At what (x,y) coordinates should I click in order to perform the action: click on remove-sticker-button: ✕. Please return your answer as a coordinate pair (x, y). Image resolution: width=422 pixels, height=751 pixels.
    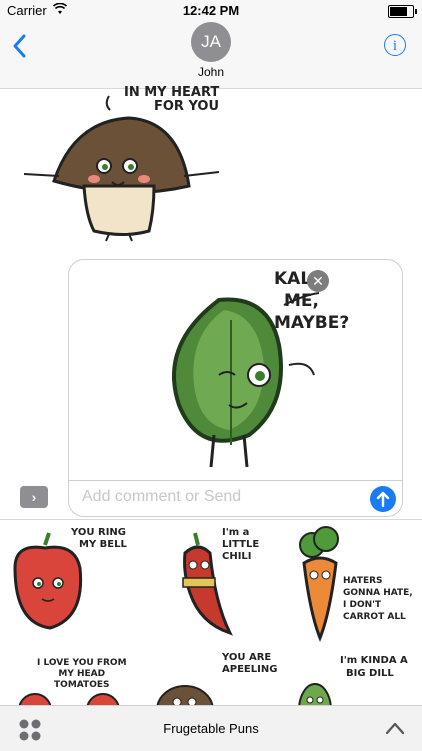
    Looking at the image, I should click on (318, 281).